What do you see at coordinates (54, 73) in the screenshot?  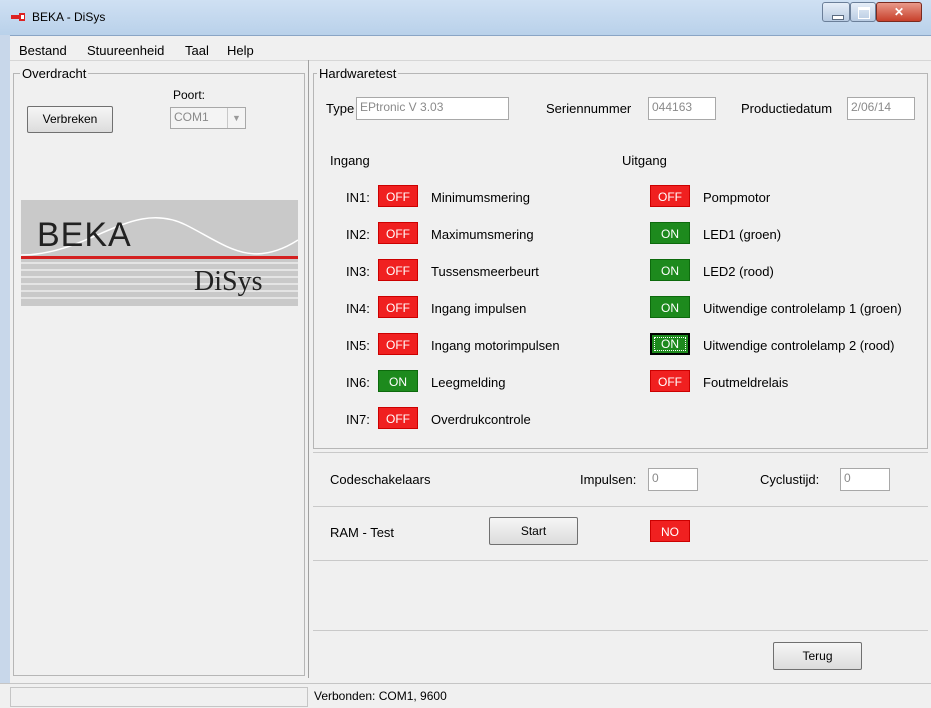 I see `transfer-legend: Overdracht` at bounding box center [54, 73].